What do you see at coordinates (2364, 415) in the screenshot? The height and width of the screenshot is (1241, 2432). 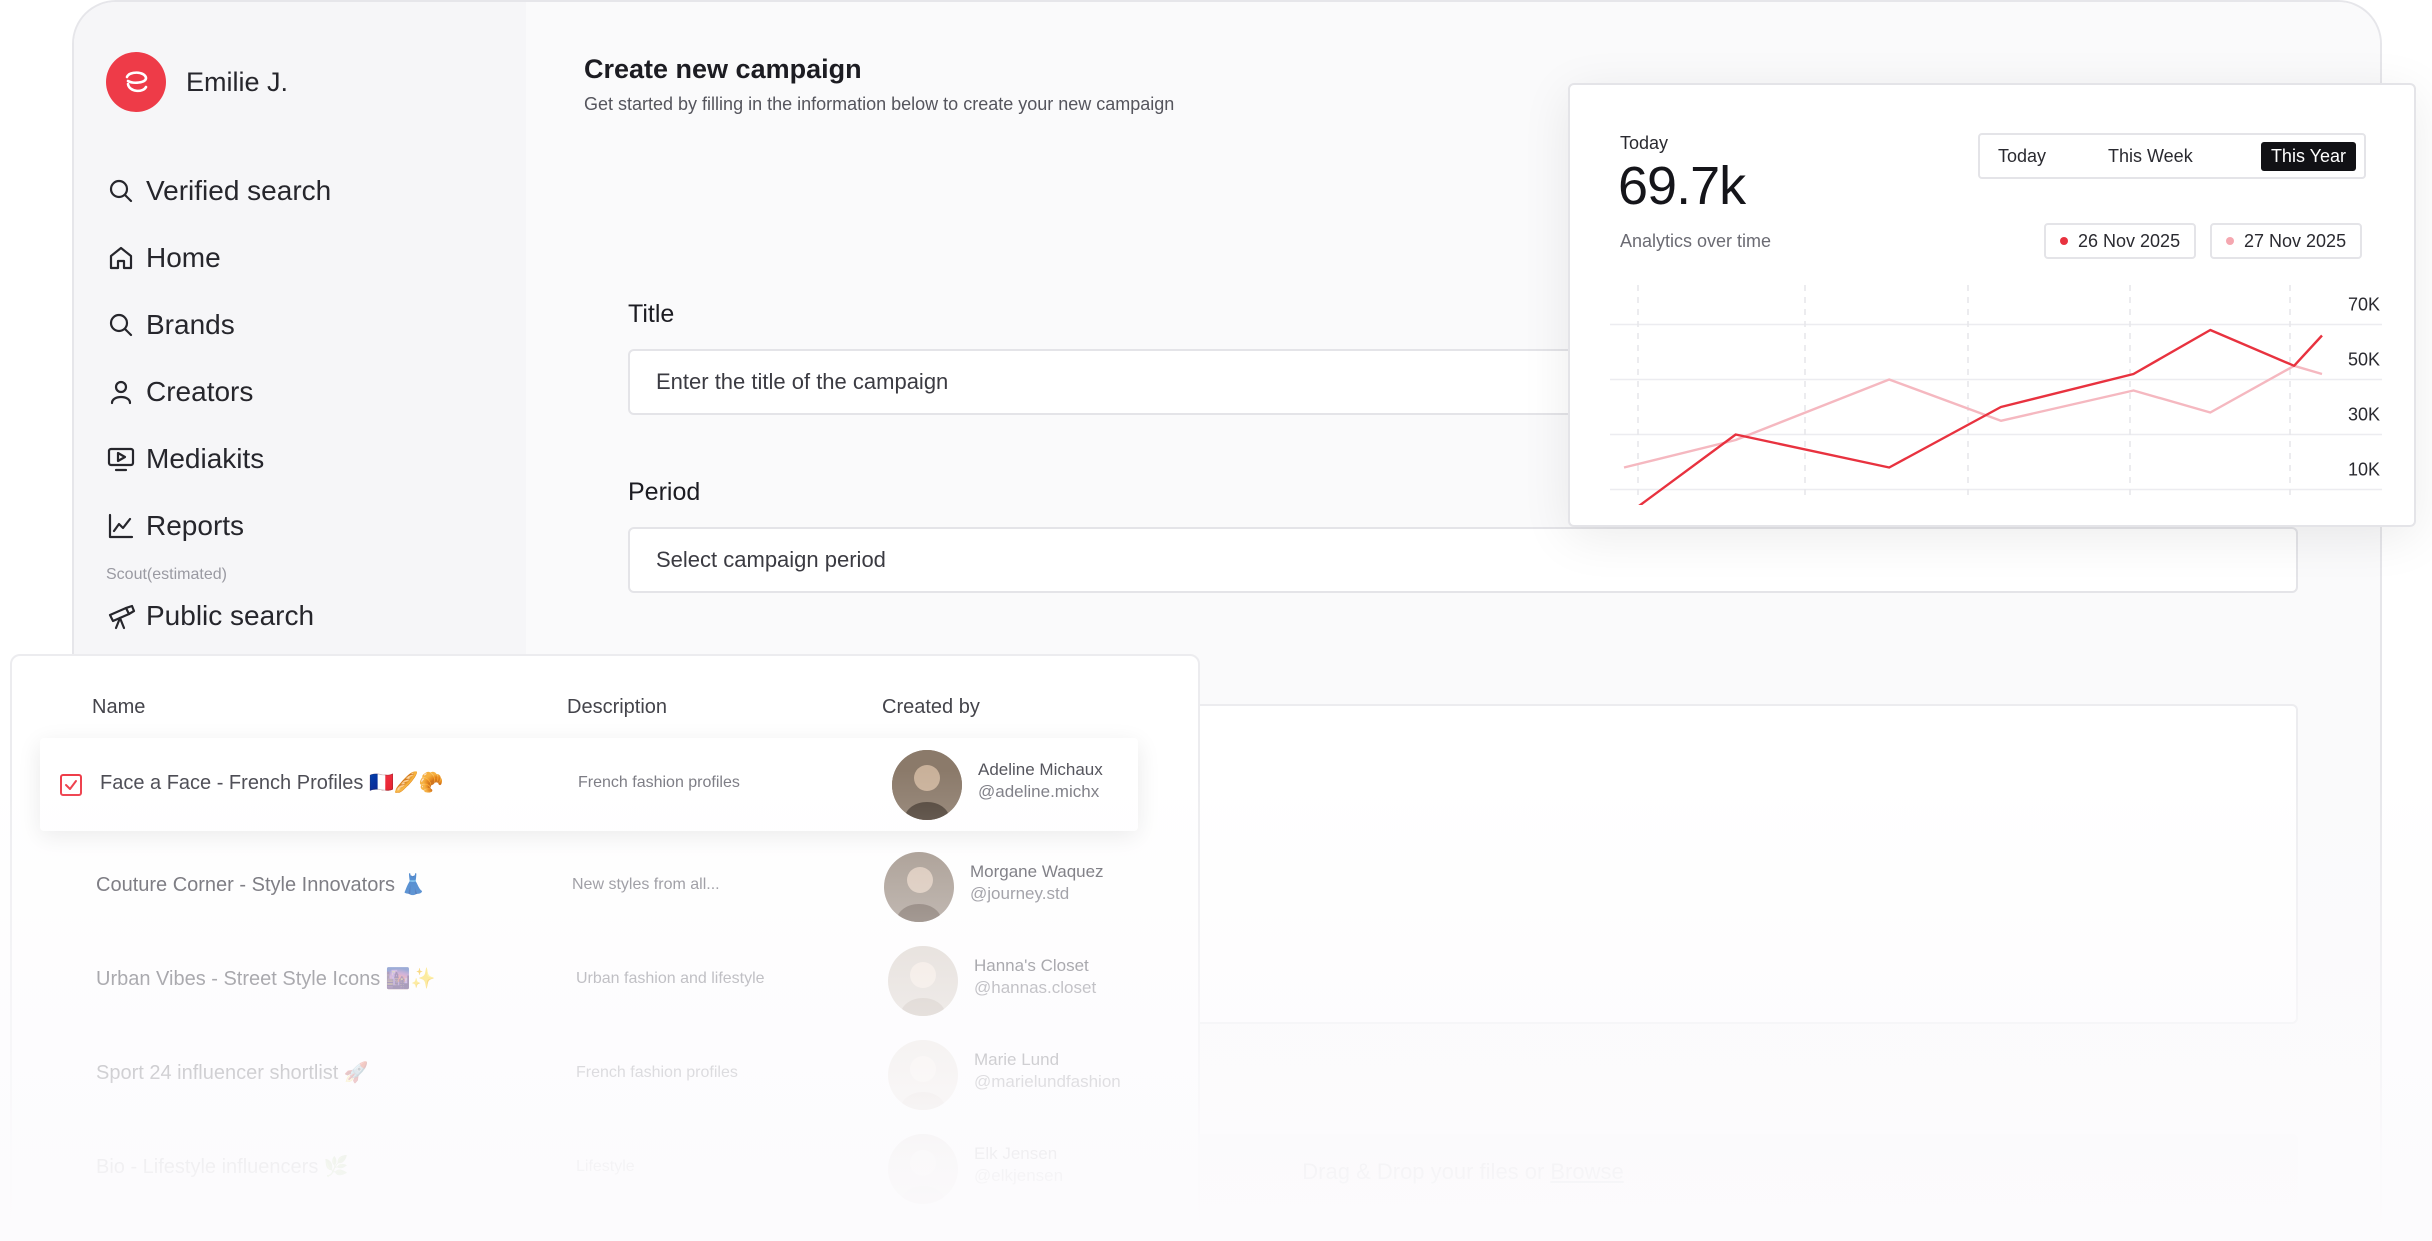 I see `chart-y-tick-label: 30K` at bounding box center [2364, 415].